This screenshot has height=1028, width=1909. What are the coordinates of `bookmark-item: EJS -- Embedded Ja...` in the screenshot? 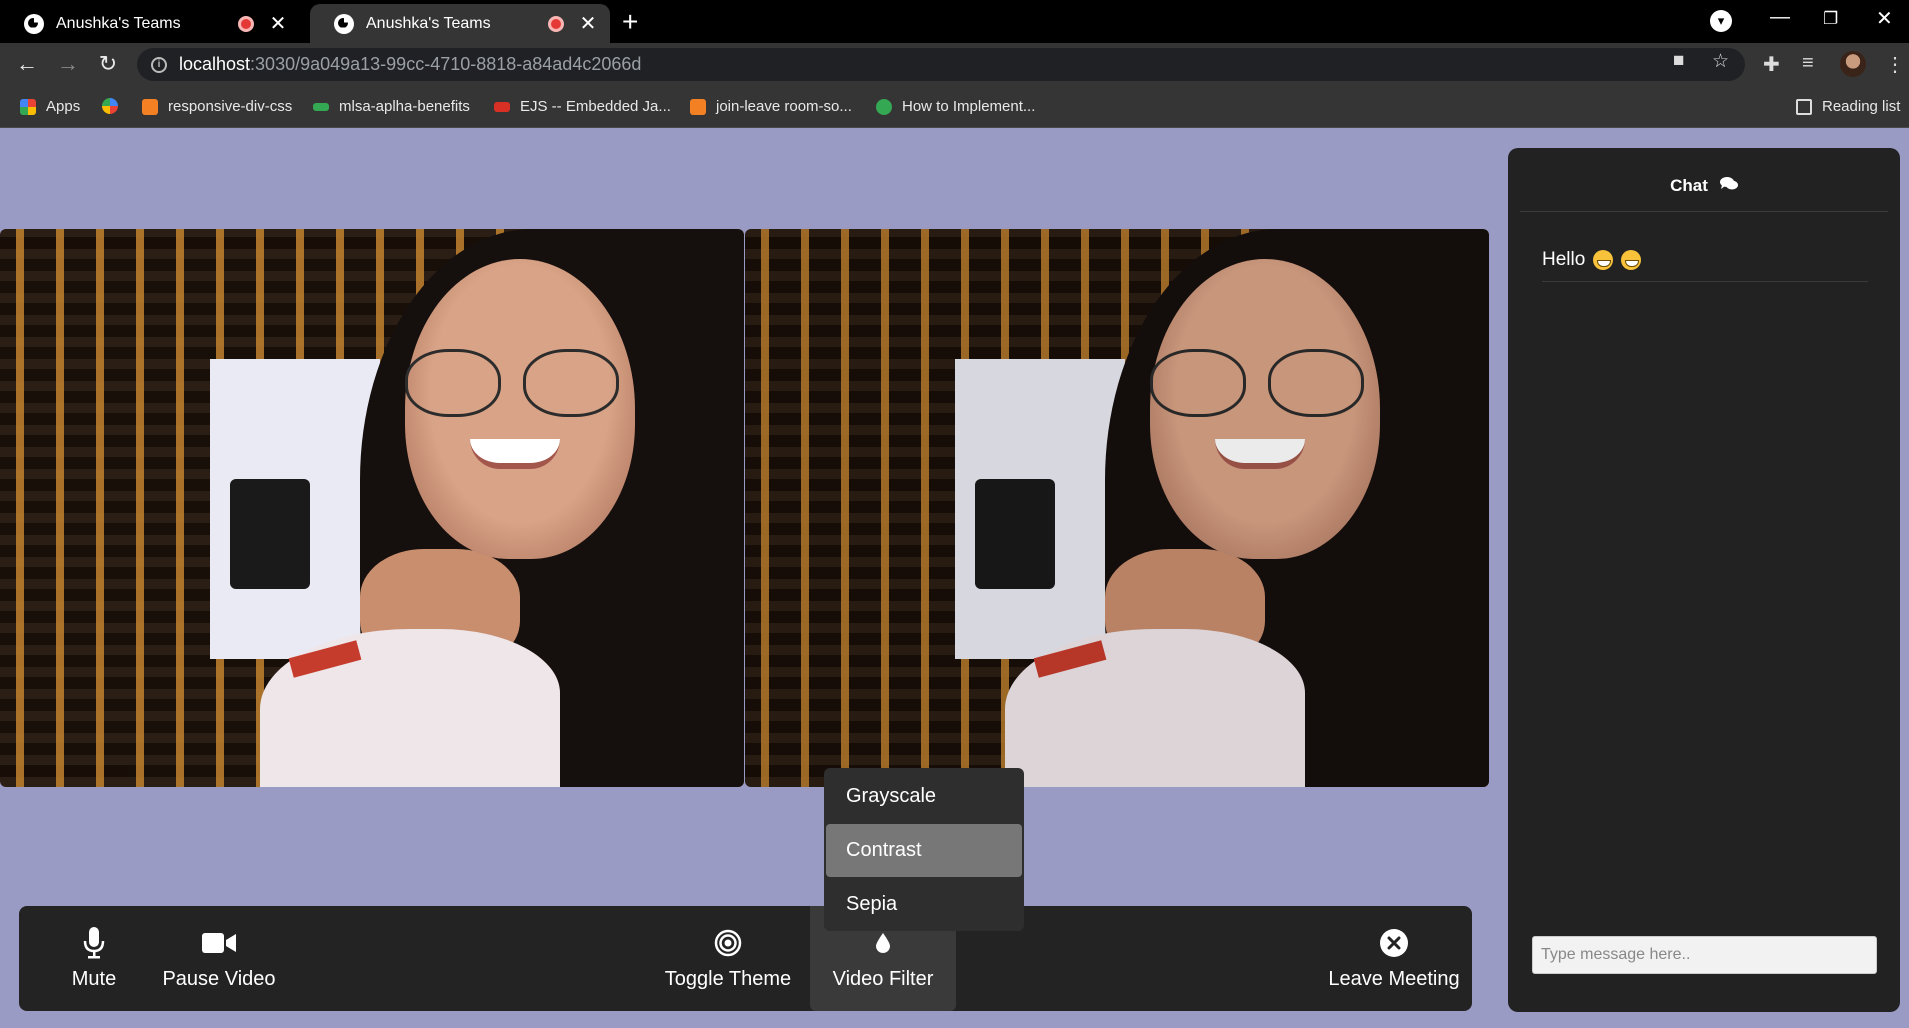 It's located at (582, 106).